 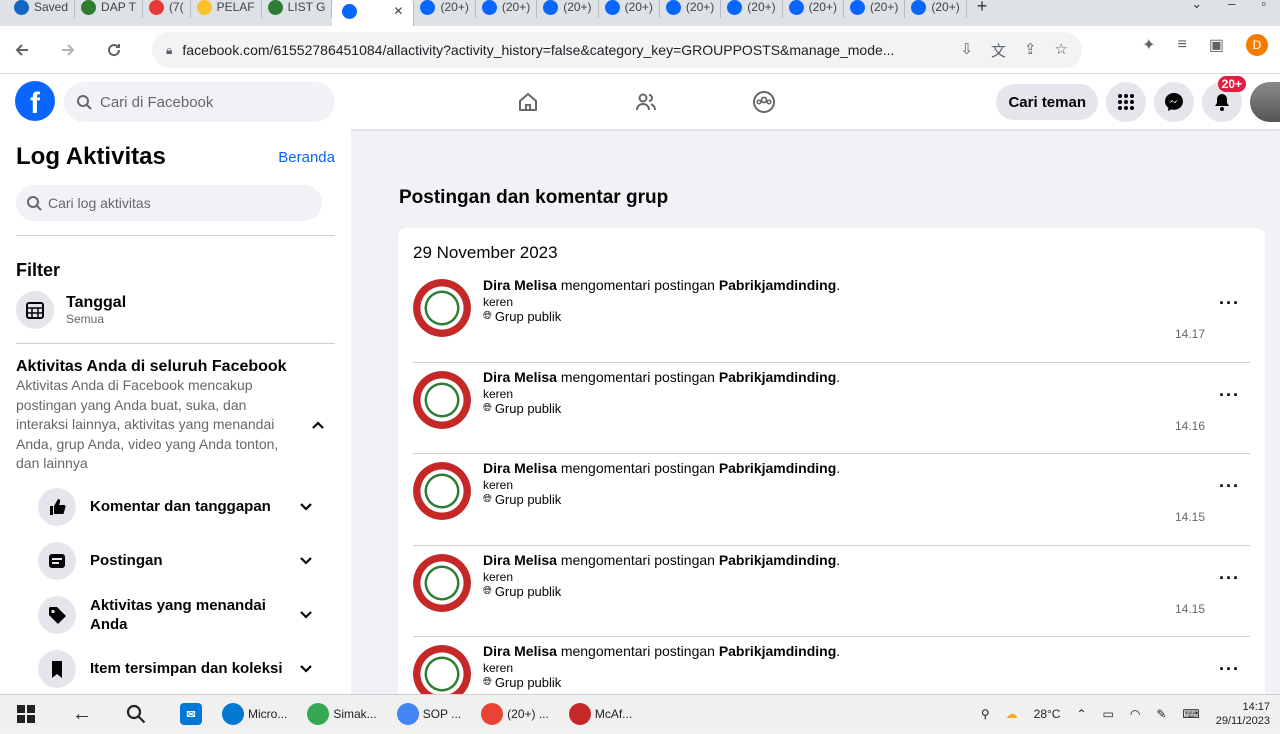 I want to click on new-tab-button: +, so click(x=982, y=8).